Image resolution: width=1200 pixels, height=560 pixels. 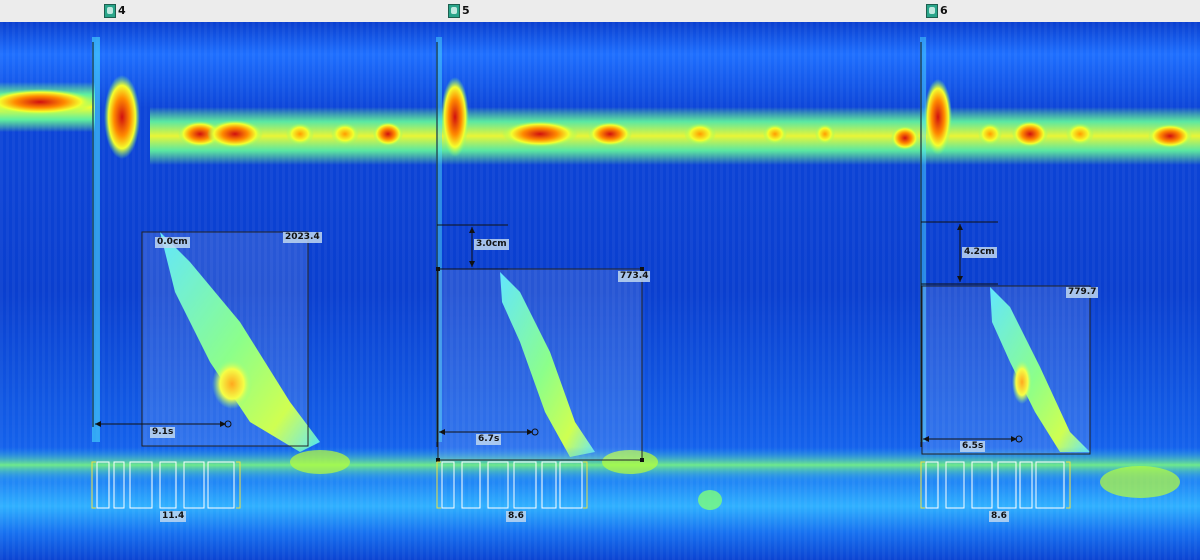 What do you see at coordinates (172, 242) in the screenshot?
I see `distance-label-4: 0.0cm` at bounding box center [172, 242].